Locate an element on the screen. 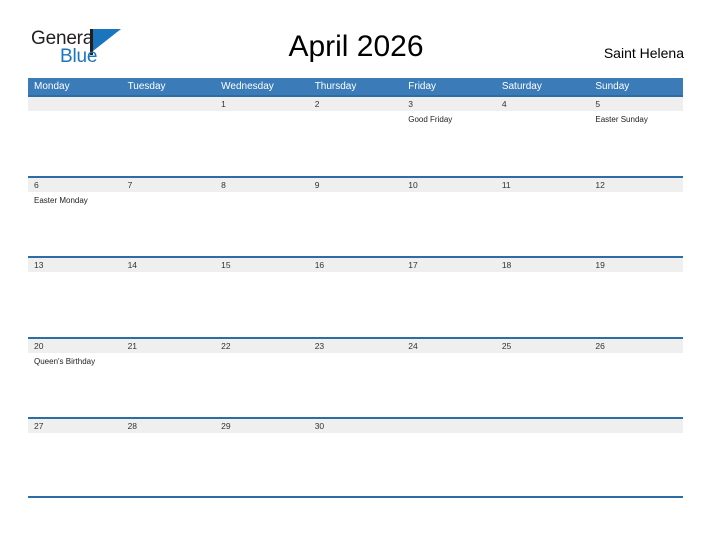  day-number: 9 is located at coordinates (356, 185).